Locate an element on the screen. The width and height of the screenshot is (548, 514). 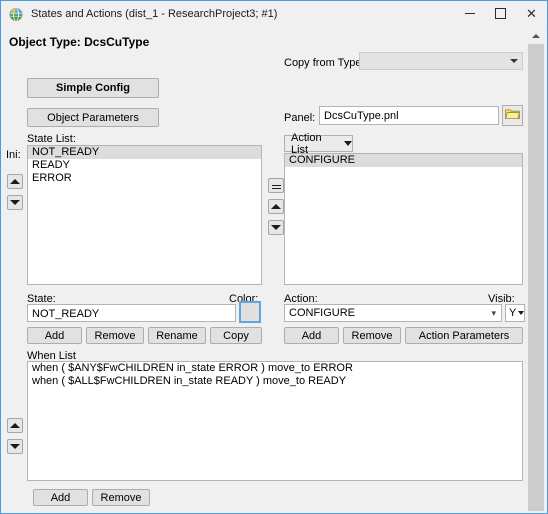
window-controls: ✕ is located at coordinates (500, 14).